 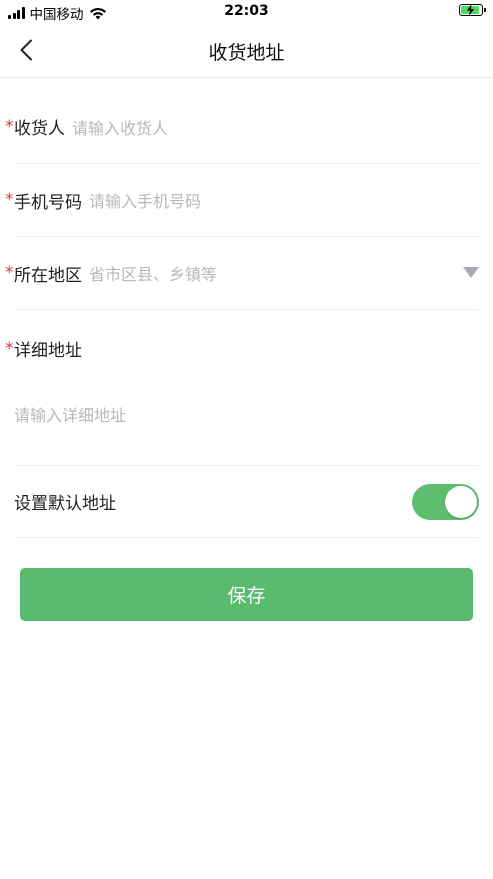 I want to click on detail-label-wrap: * 详细地址, so click(x=43, y=349).